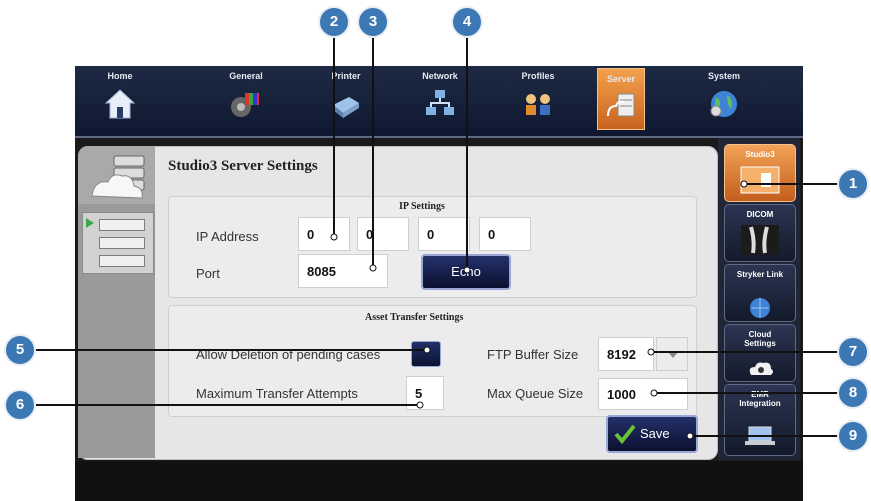 Image resolution: width=871 pixels, height=501 pixels. Describe the element at coordinates (467, 22) in the screenshot. I see `callout-4: 4` at that location.